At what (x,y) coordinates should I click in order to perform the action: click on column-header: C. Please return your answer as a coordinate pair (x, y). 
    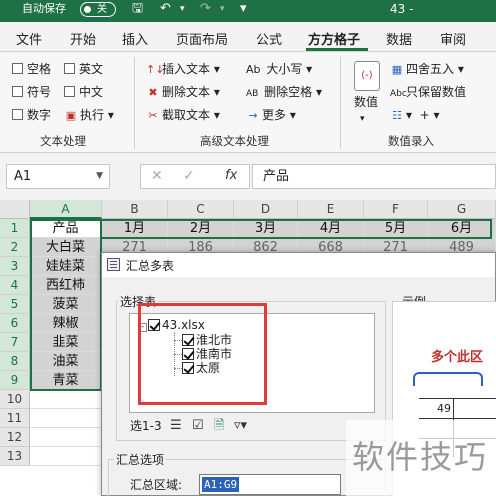
    Looking at the image, I should click on (201, 209).